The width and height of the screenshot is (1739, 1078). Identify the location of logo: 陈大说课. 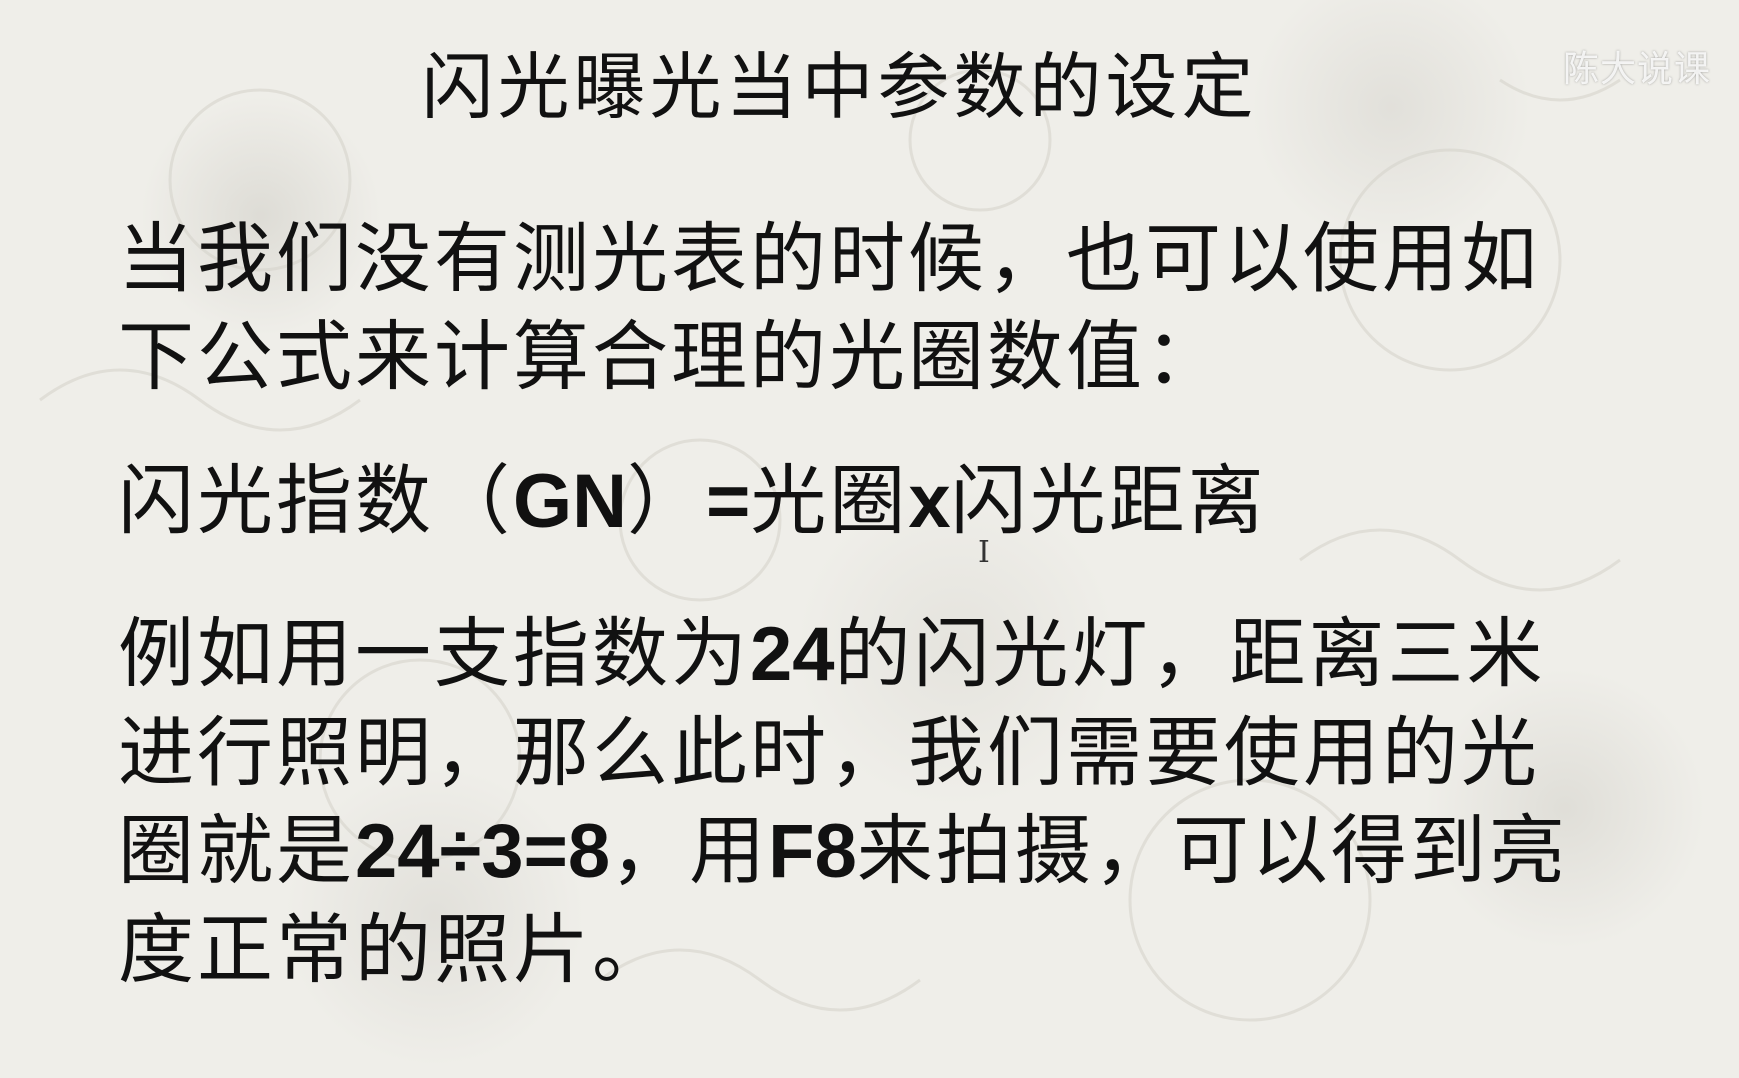
(1636, 69).